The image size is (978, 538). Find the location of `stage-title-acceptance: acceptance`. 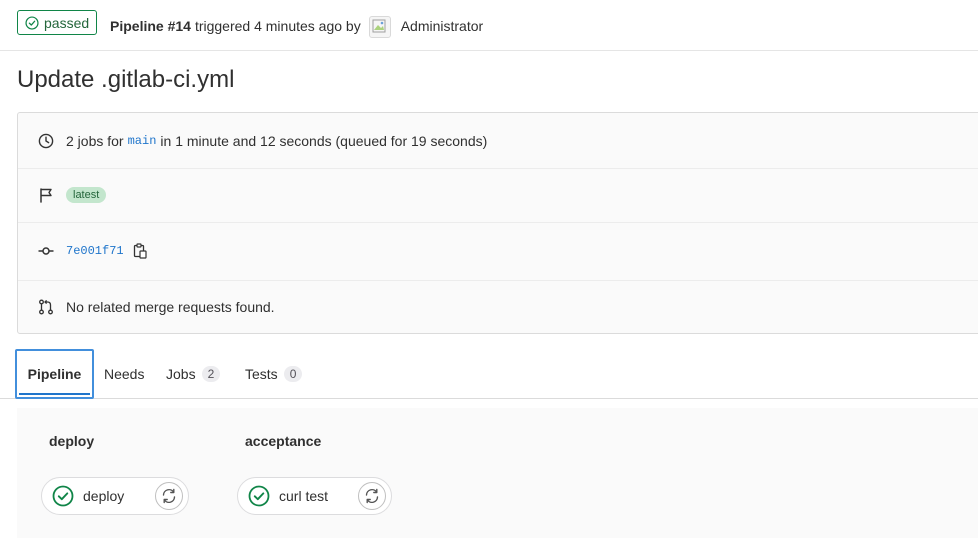

stage-title-acceptance: acceptance is located at coordinates (283, 441).